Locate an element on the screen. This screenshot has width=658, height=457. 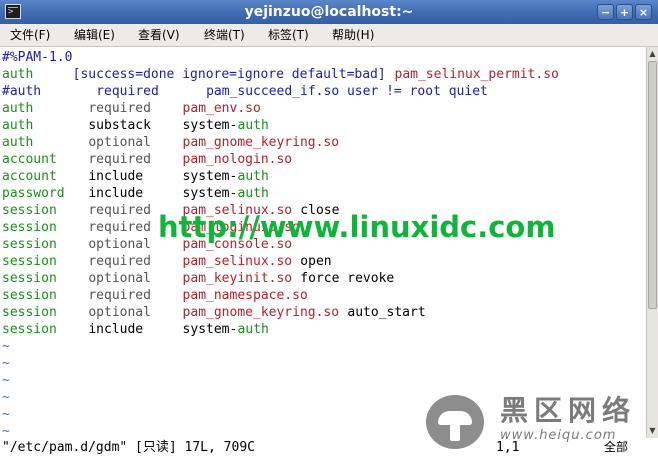
watermark-url: http://www.linuxidc.com is located at coordinates (357, 227).